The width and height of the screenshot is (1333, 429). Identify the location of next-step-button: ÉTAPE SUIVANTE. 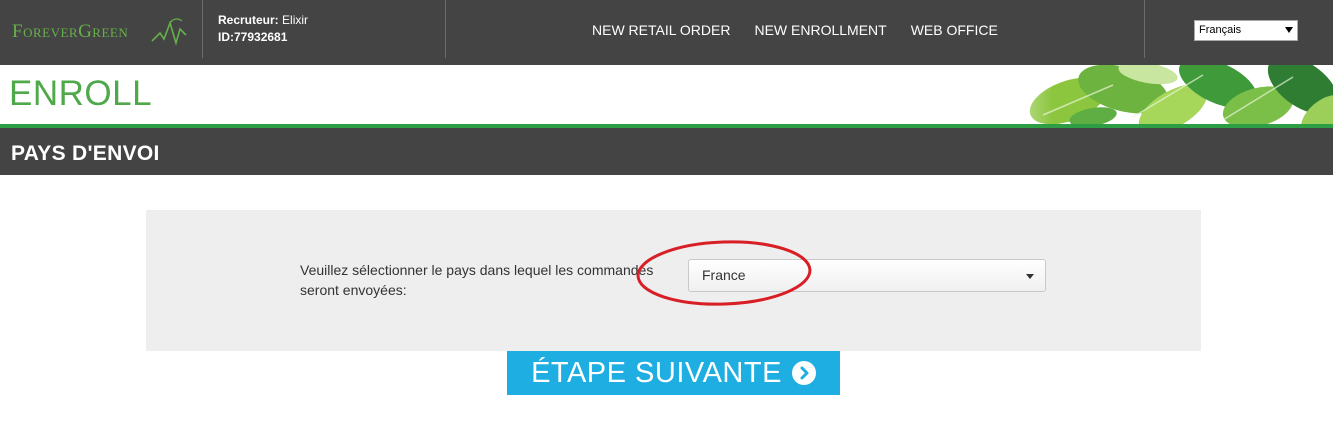
(673, 373).